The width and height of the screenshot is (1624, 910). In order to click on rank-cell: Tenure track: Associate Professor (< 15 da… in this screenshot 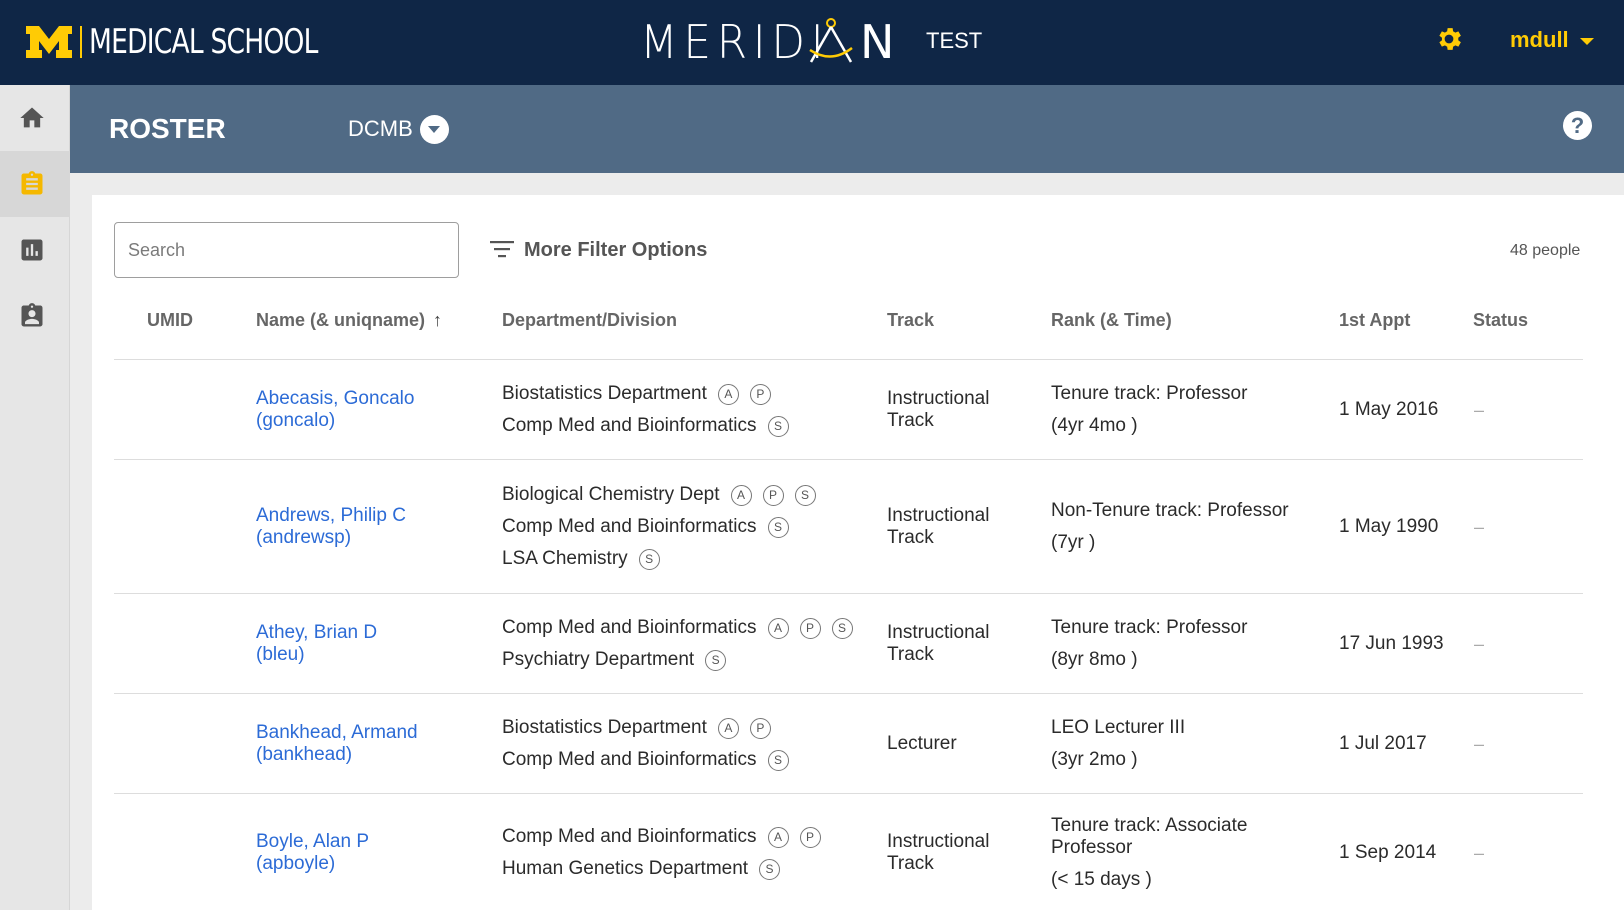, I will do `click(1149, 853)`.